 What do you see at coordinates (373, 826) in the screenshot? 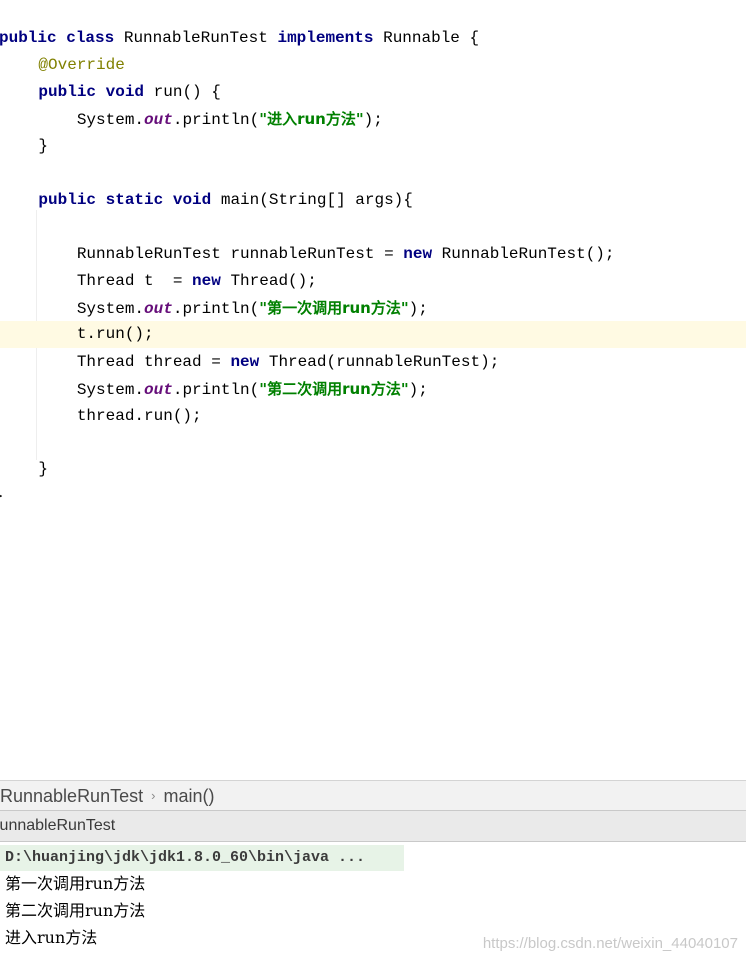
I see `run-panel-header: RunnableRunTest` at bounding box center [373, 826].